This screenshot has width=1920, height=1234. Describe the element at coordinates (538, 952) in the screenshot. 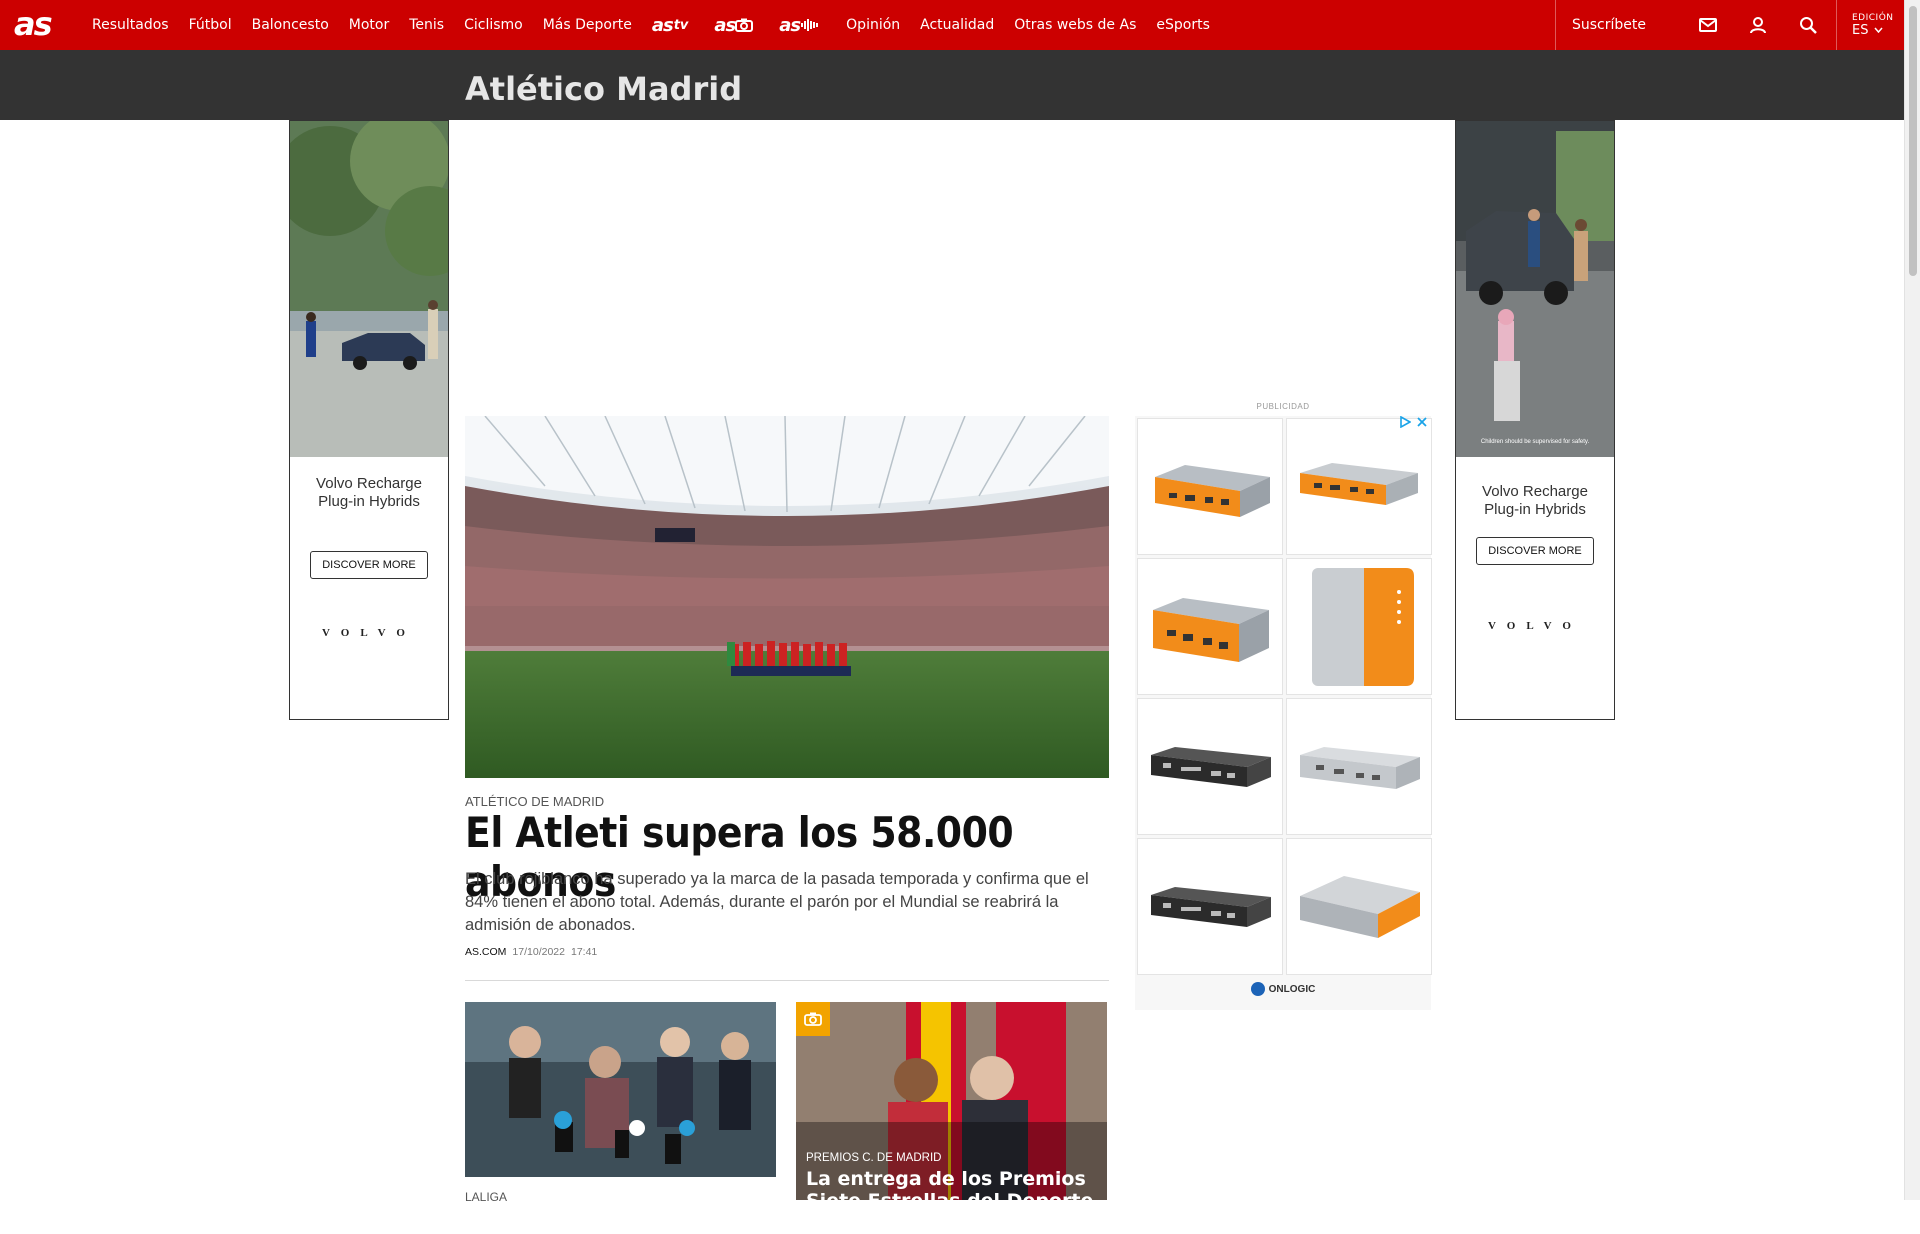

I see `article-date: 17/10/2022` at that location.